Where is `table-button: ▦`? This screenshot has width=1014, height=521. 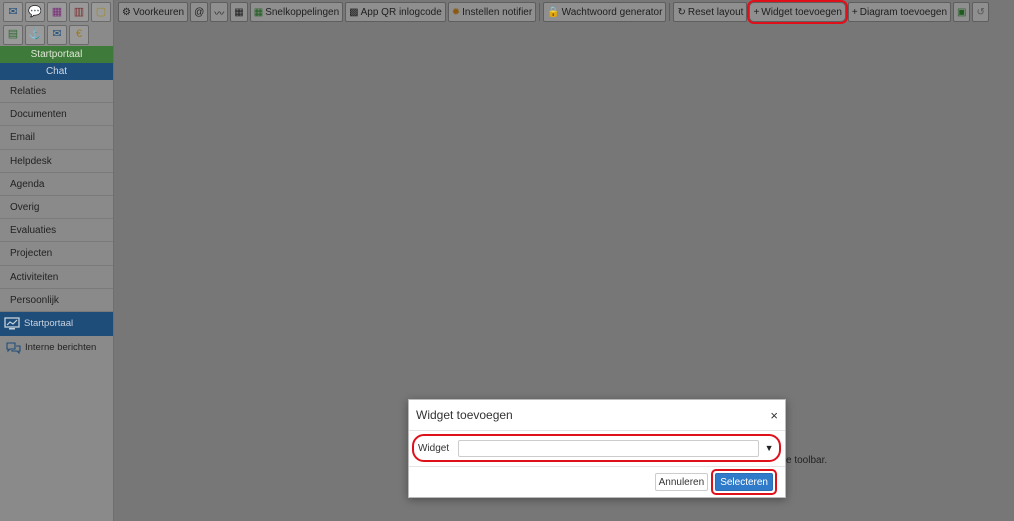
table-button: ▦ is located at coordinates (239, 12).